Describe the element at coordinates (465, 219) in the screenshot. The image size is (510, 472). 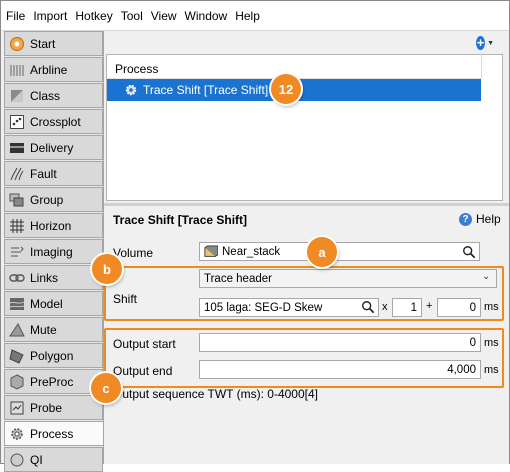
I see `help-icon: ?` at that location.